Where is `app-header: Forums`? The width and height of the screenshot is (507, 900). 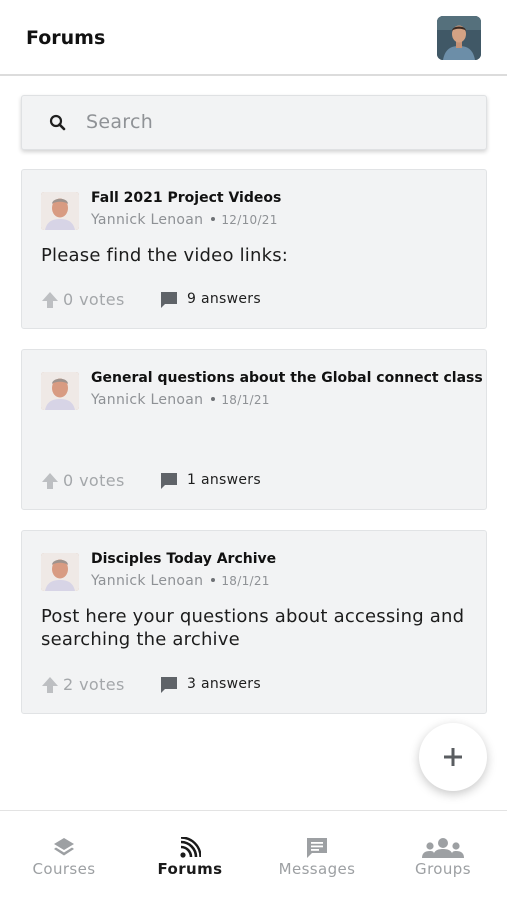 app-header: Forums is located at coordinates (253, 38).